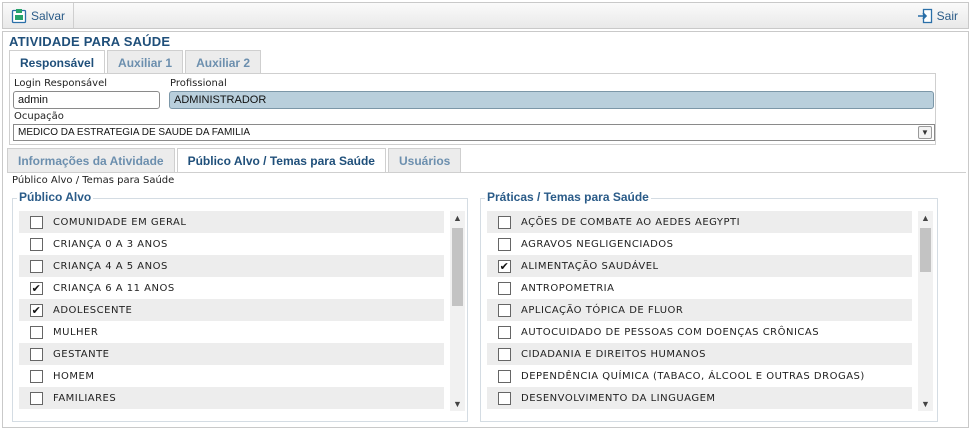  What do you see at coordinates (110, 244) in the screenshot?
I see `list-item-label: CRIANÇA 0 A 3 ANOS` at bounding box center [110, 244].